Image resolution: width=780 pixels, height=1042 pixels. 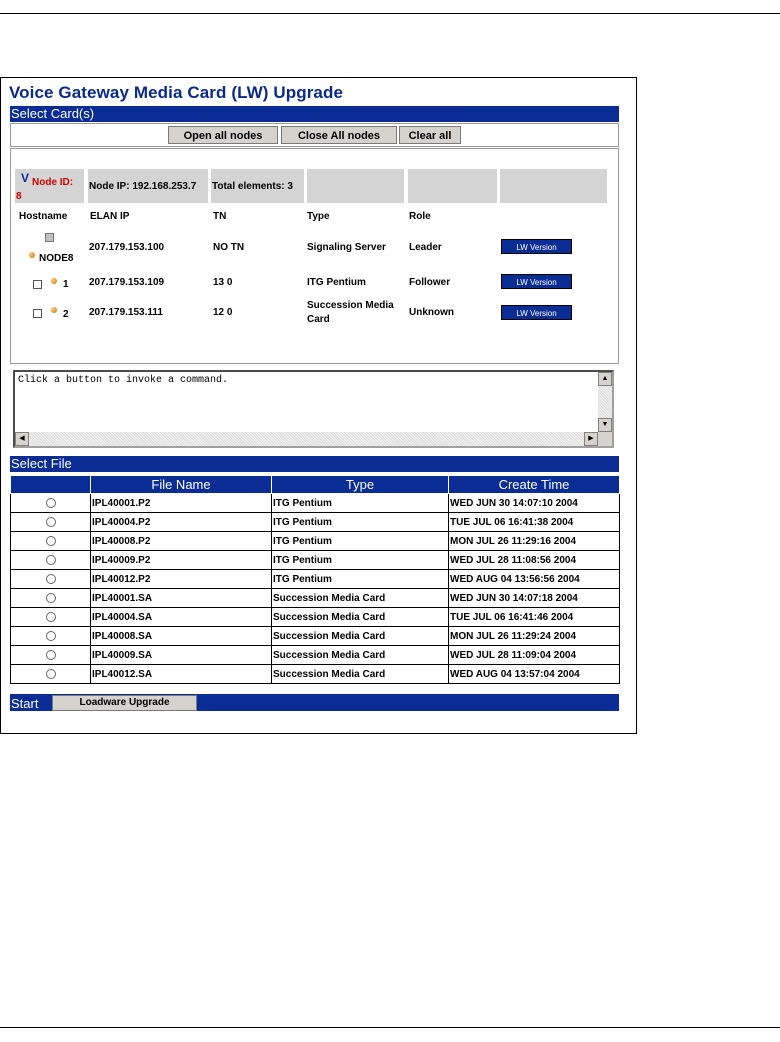 I want to click on card-type: ITG Pentium, so click(x=336, y=282).